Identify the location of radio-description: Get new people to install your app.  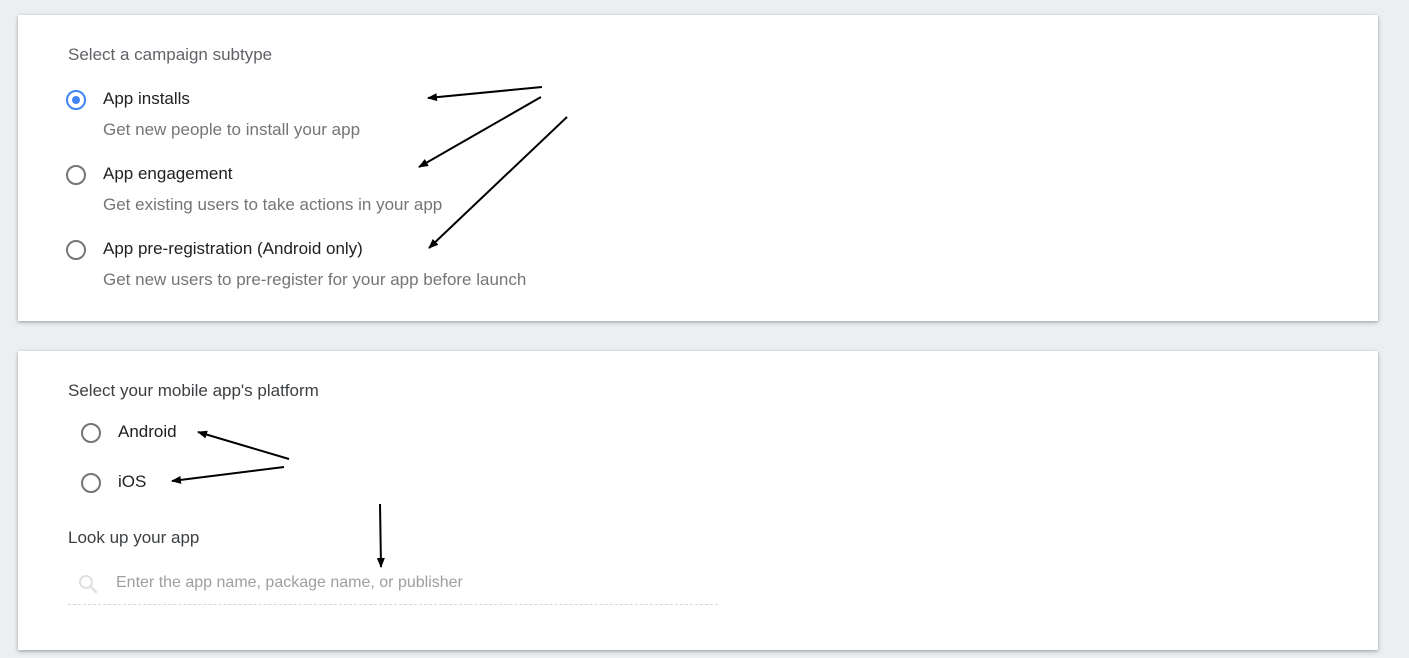
(232, 129).